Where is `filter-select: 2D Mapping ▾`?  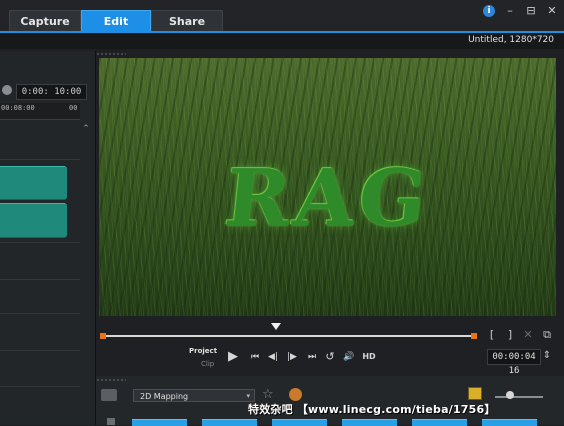
filter-select: 2D Mapping ▾ is located at coordinates (194, 395).